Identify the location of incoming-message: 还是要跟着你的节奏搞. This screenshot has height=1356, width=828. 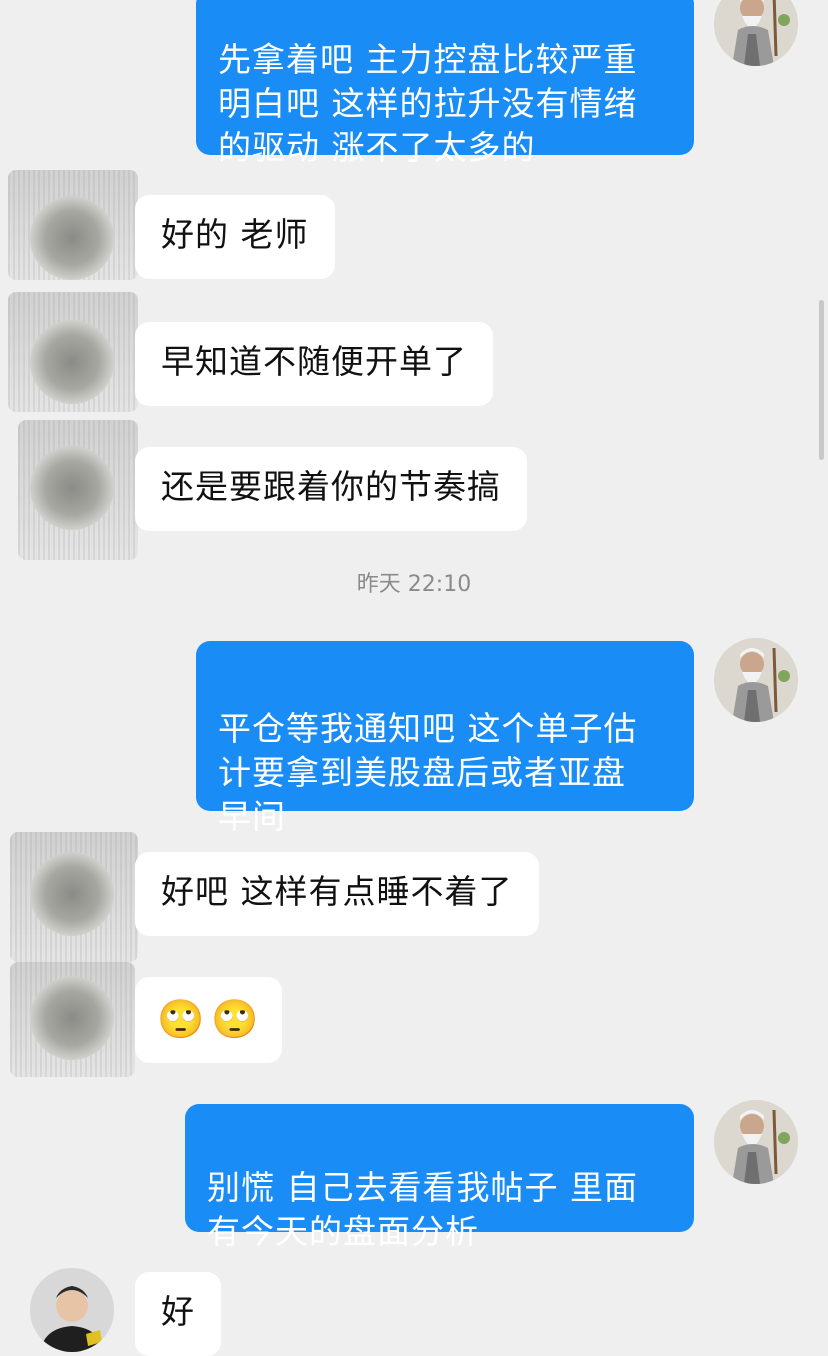
(331, 489).